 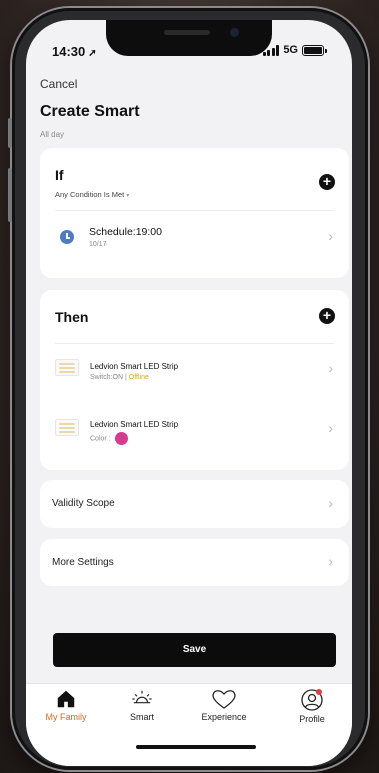 What do you see at coordinates (314, 50) in the screenshot?
I see `battery-icon` at bounding box center [314, 50].